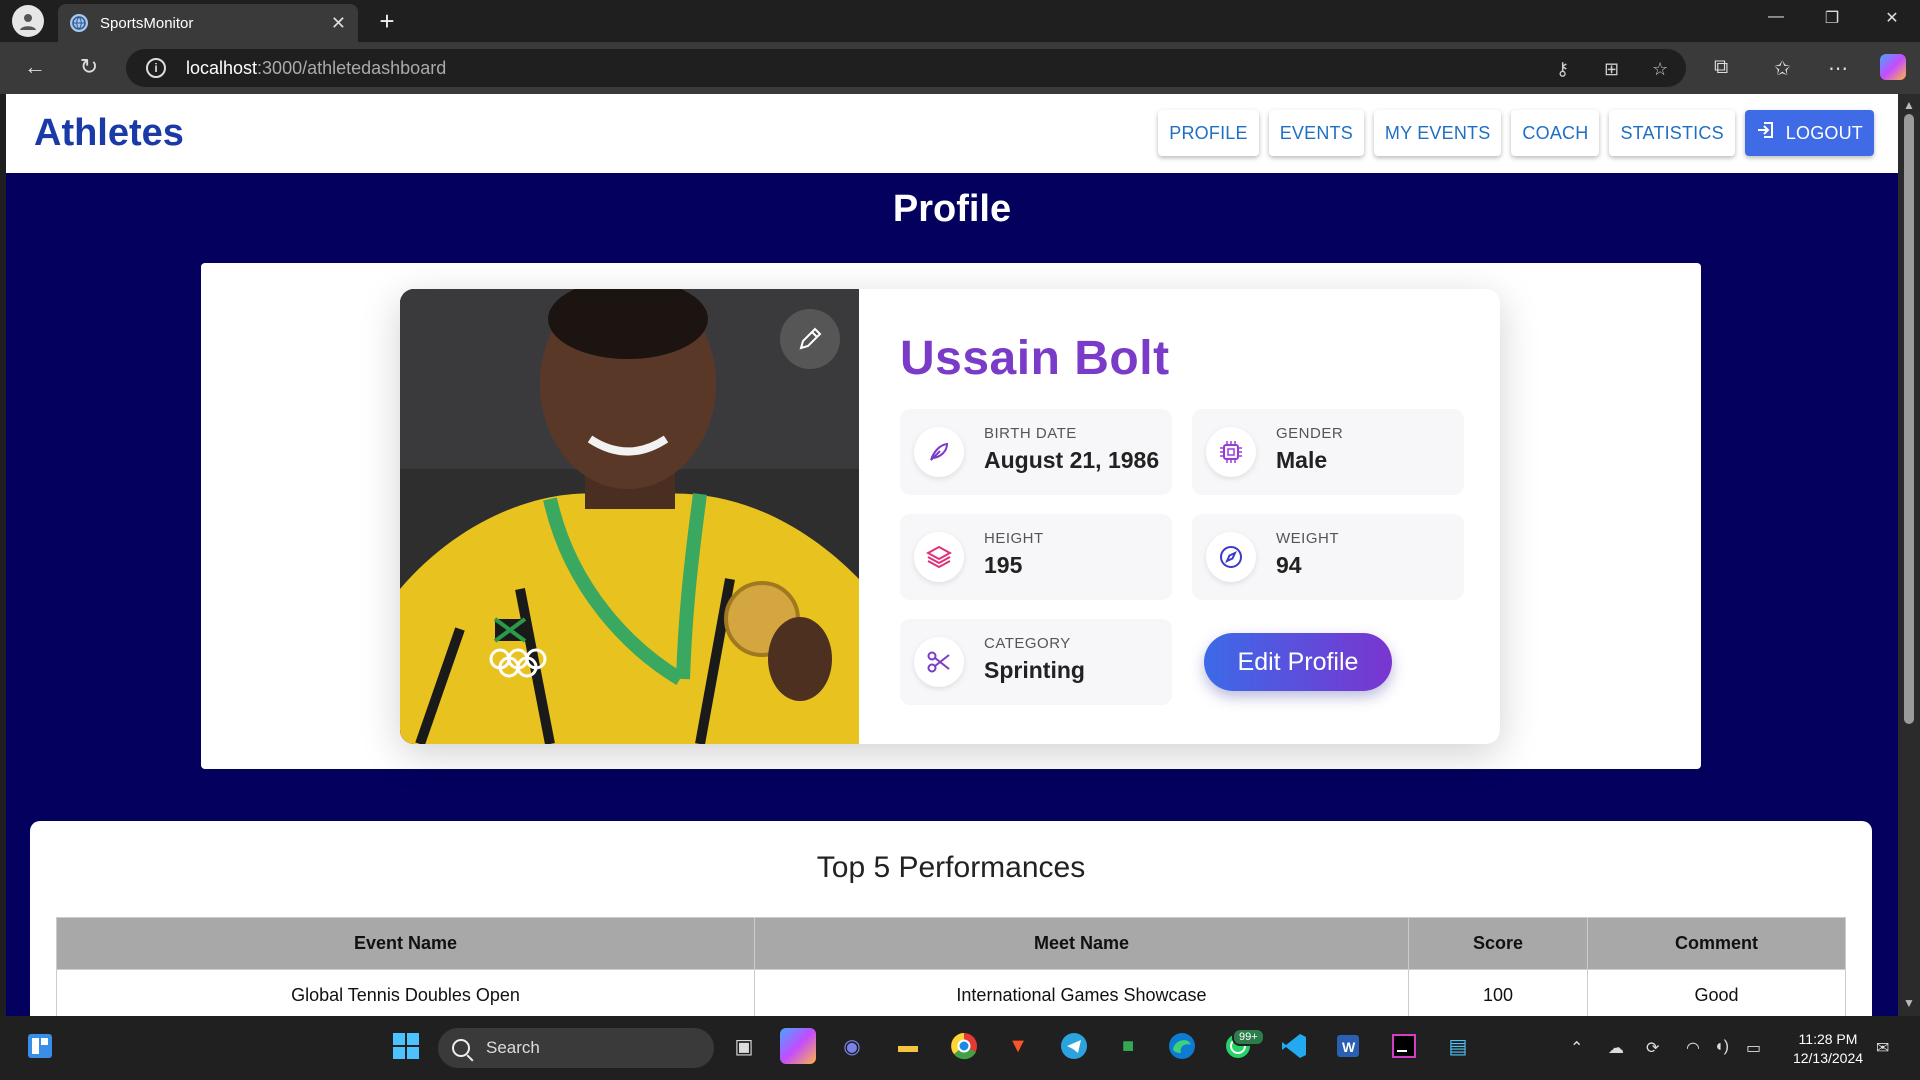 The height and width of the screenshot is (1080, 1920). What do you see at coordinates (1404, 1046) in the screenshot?
I see `intellij-icon` at bounding box center [1404, 1046].